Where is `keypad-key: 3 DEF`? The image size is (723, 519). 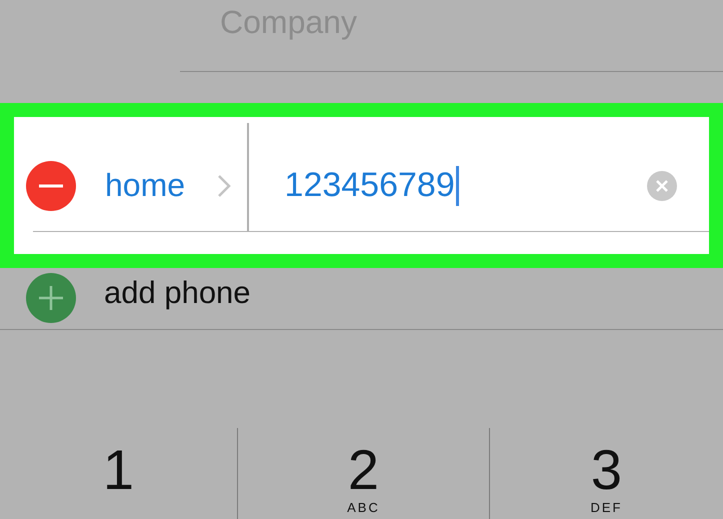
keypad-key: 3 DEF is located at coordinates (606, 473).